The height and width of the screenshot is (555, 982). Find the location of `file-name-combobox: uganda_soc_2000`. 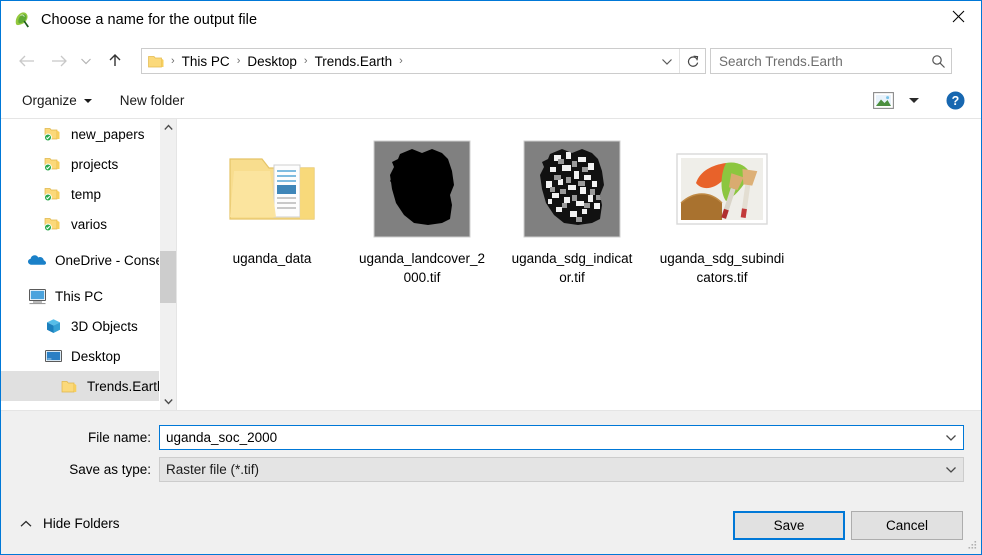

file-name-combobox: uganda_soc_2000 is located at coordinates (561, 437).